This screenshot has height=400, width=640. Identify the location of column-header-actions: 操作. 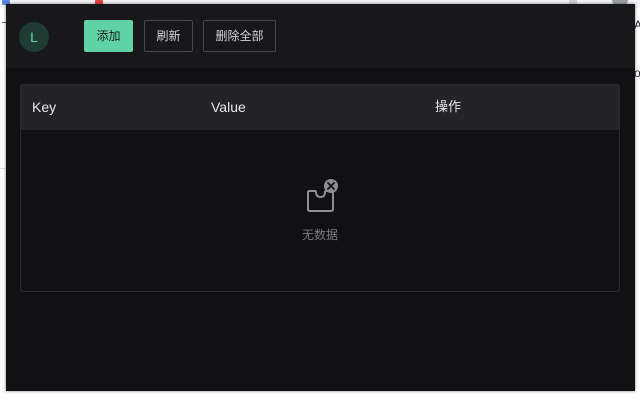
(448, 107).